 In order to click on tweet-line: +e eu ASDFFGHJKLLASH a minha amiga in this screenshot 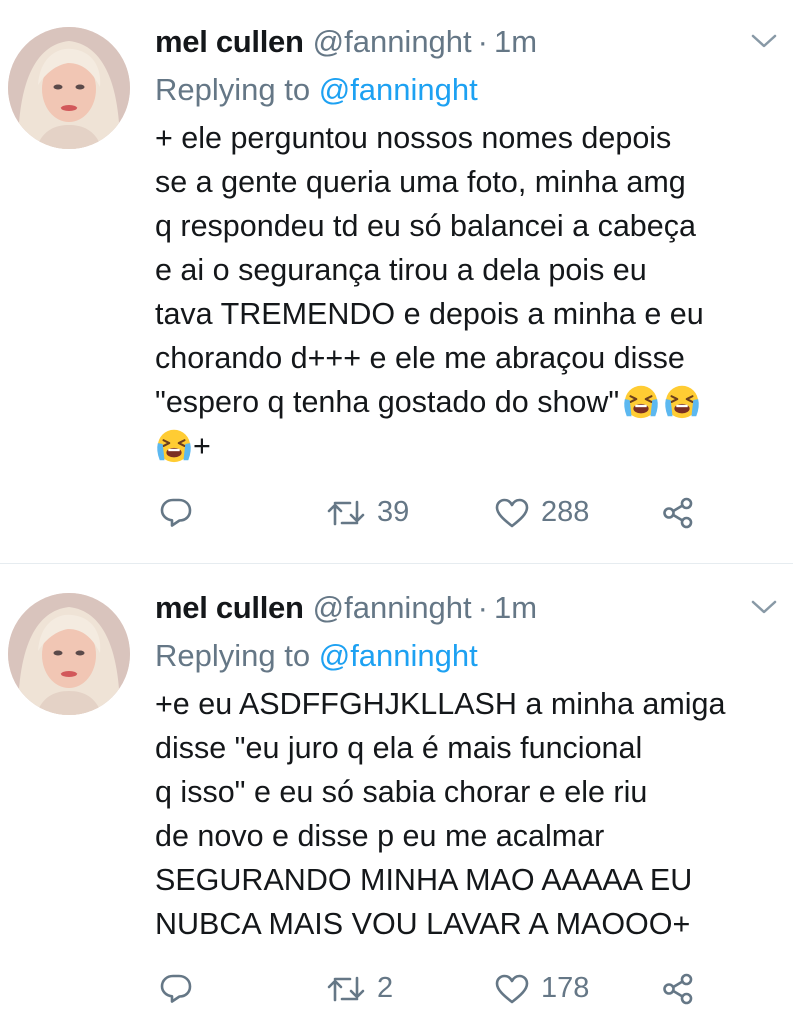, I will do `click(440, 704)`.